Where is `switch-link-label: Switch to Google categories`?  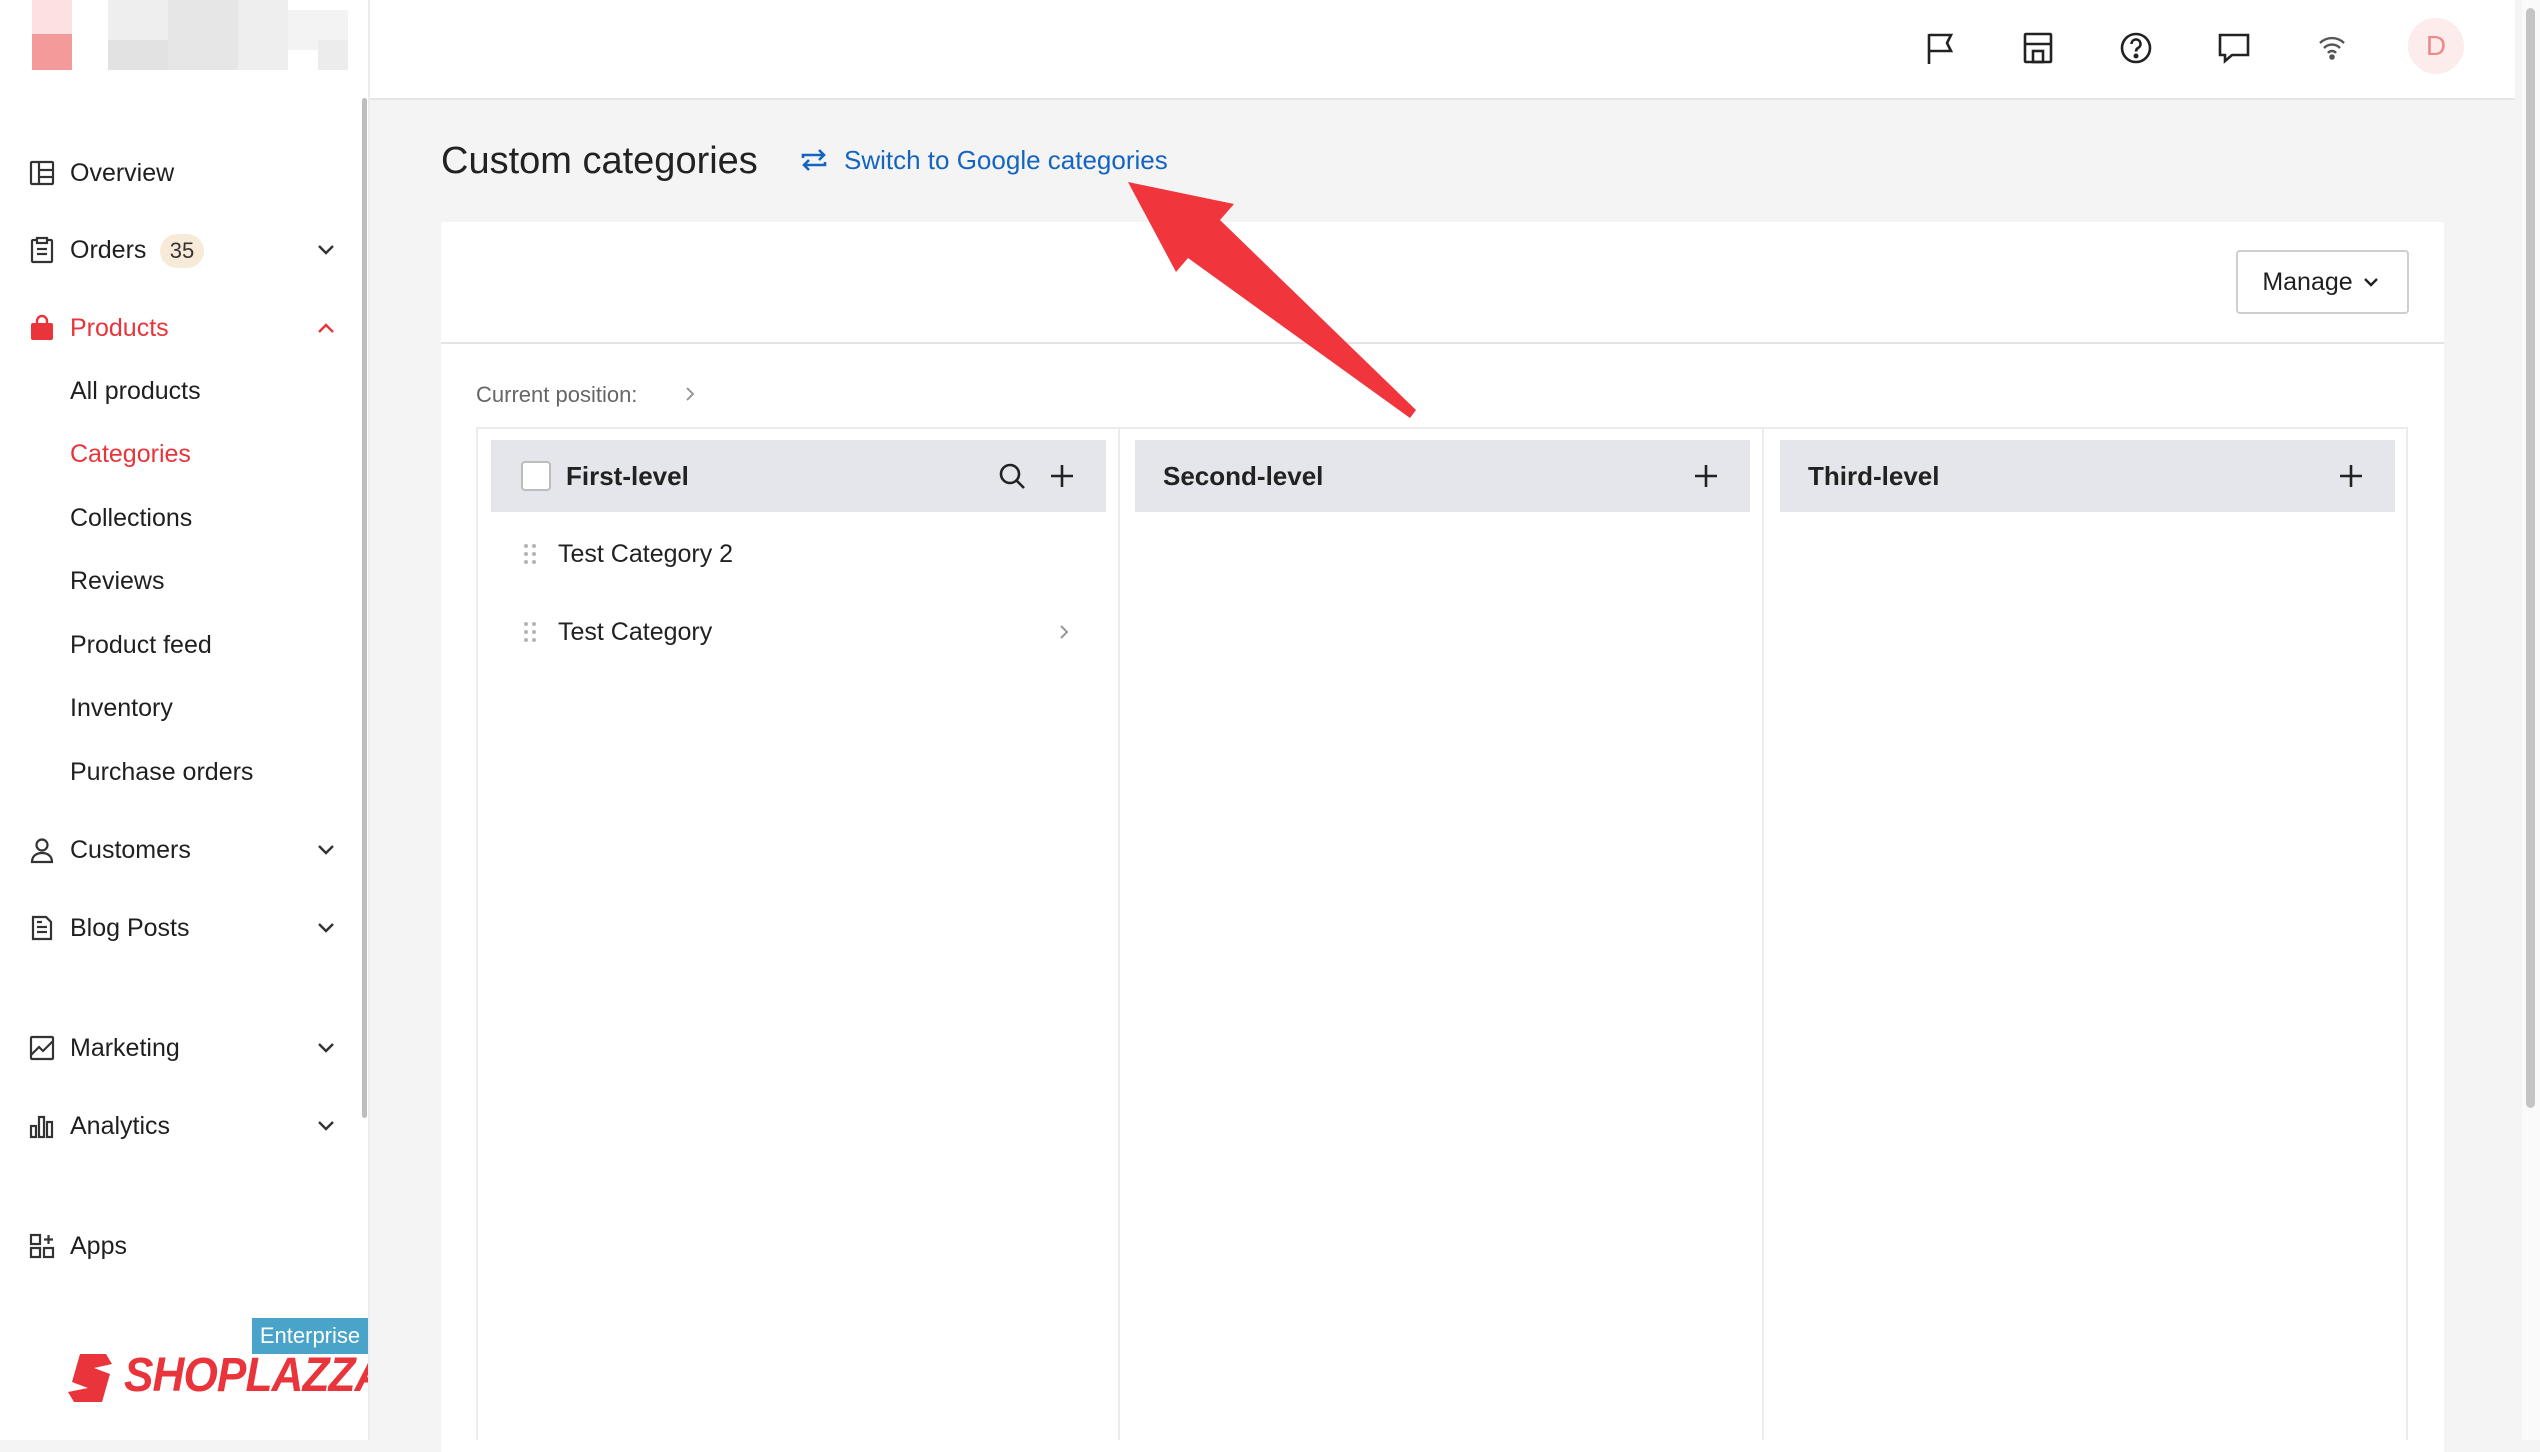 switch-link-label: Switch to Google categories is located at coordinates (1006, 159).